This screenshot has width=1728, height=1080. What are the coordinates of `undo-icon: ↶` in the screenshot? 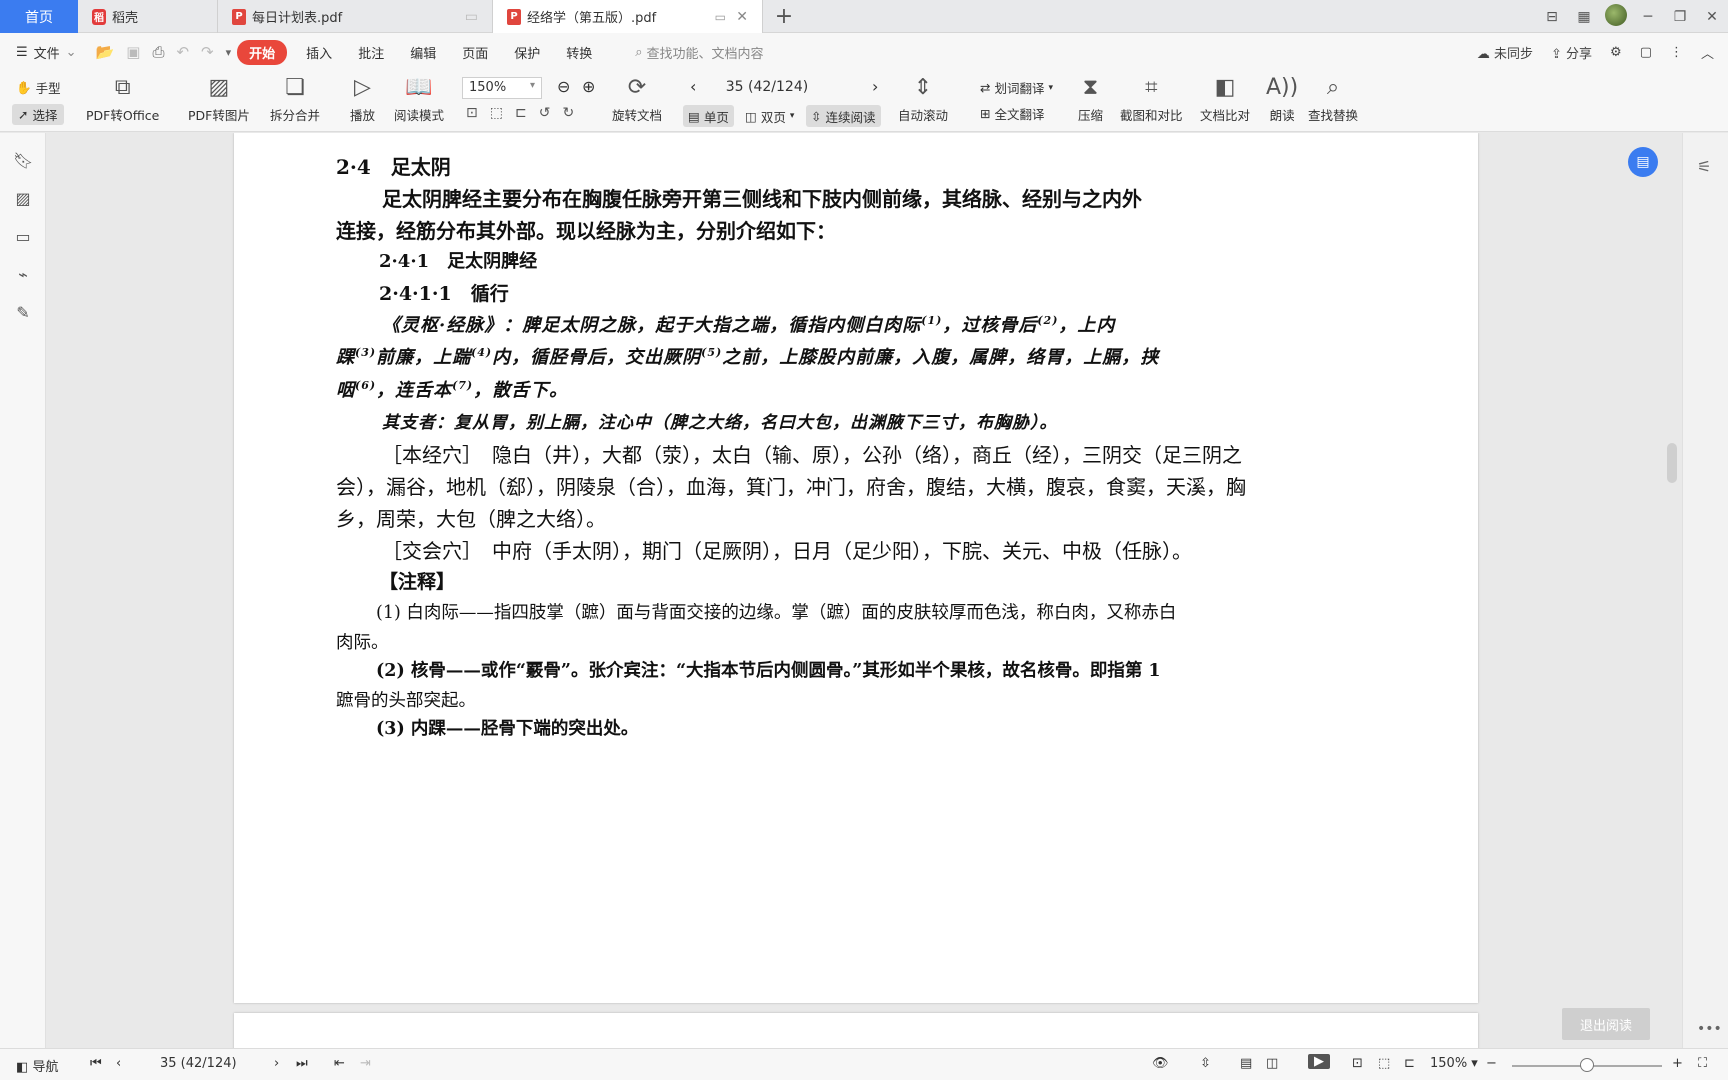 It's located at (182, 52).